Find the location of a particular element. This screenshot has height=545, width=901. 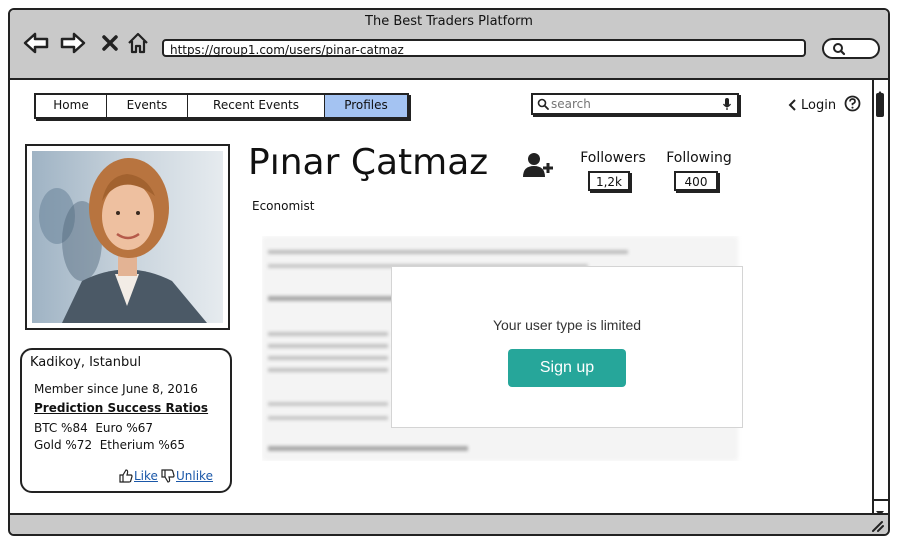

tab-home: Home is located at coordinates (71, 106).